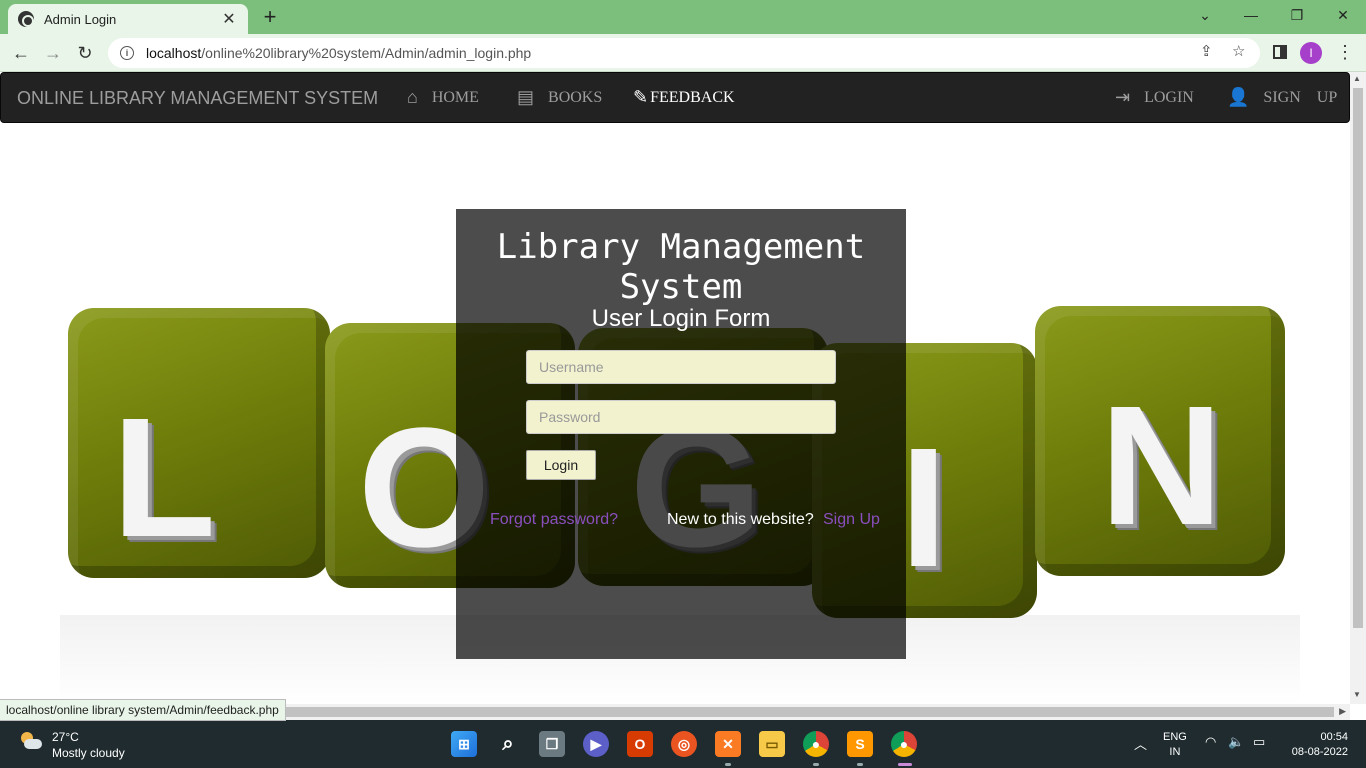 The width and height of the screenshot is (1366, 768). Describe the element at coordinates (128, 19) in the screenshot. I see `browser-tab: Admin Login ✕` at that location.